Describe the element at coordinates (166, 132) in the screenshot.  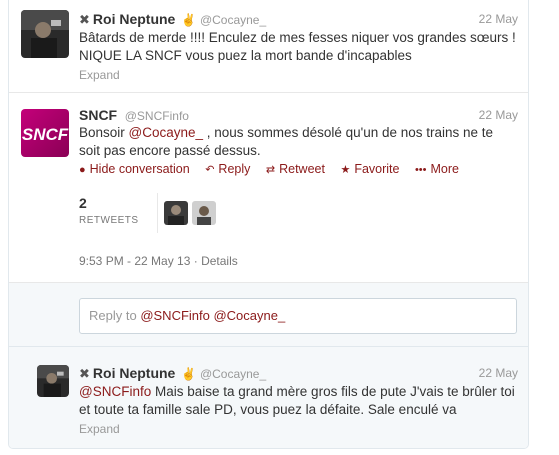
I see `mention-link: @Cocayne_` at that location.